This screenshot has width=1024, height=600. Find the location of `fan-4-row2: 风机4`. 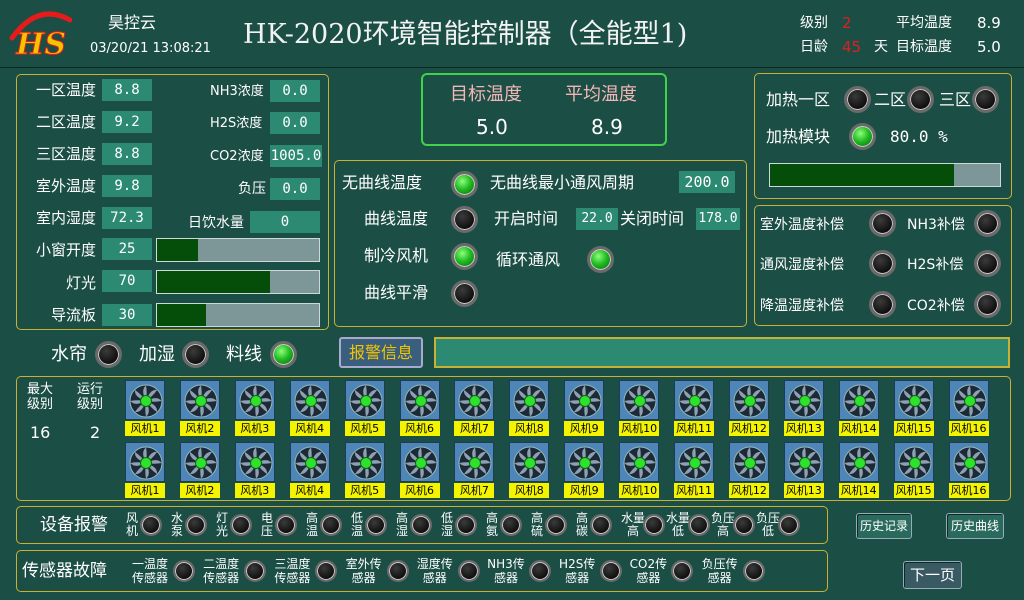

fan-4-row2: 风机4 is located at coordinates (309, 470).